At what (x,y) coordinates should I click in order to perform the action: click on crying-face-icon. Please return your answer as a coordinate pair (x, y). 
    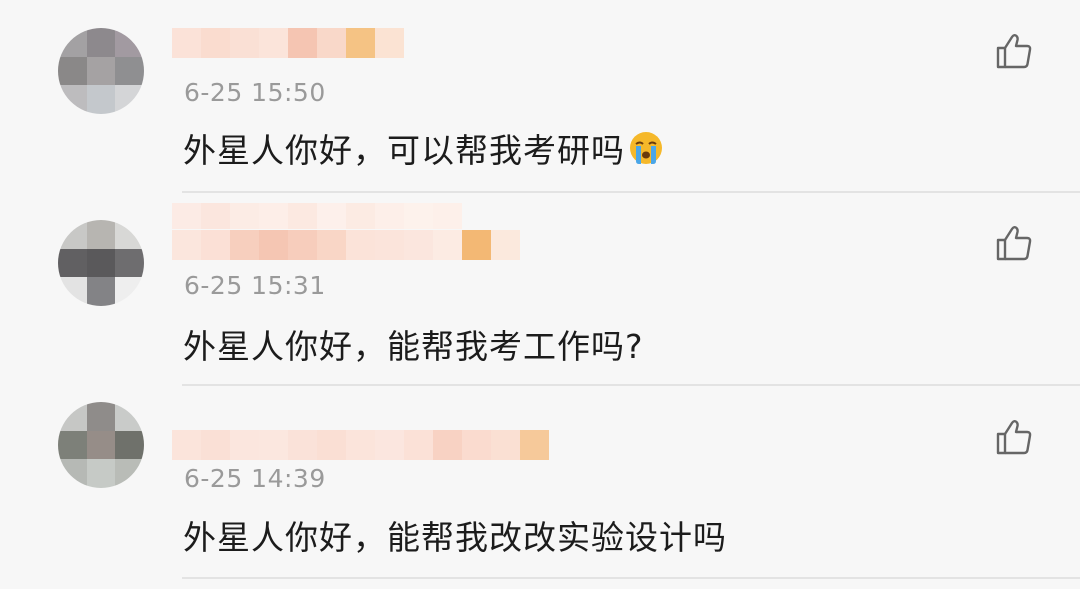
    Looking at the image, I should click on (646, 148).